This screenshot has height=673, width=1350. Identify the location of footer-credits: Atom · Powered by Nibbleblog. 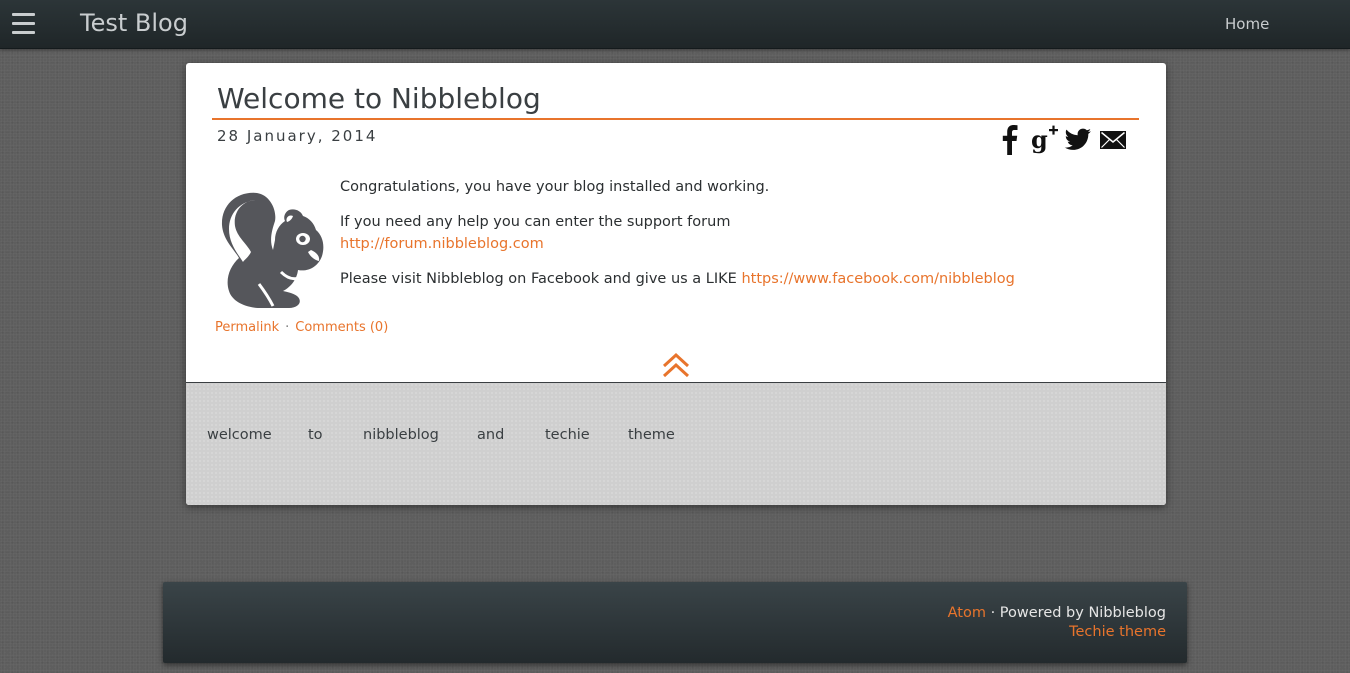
(1057, 613).